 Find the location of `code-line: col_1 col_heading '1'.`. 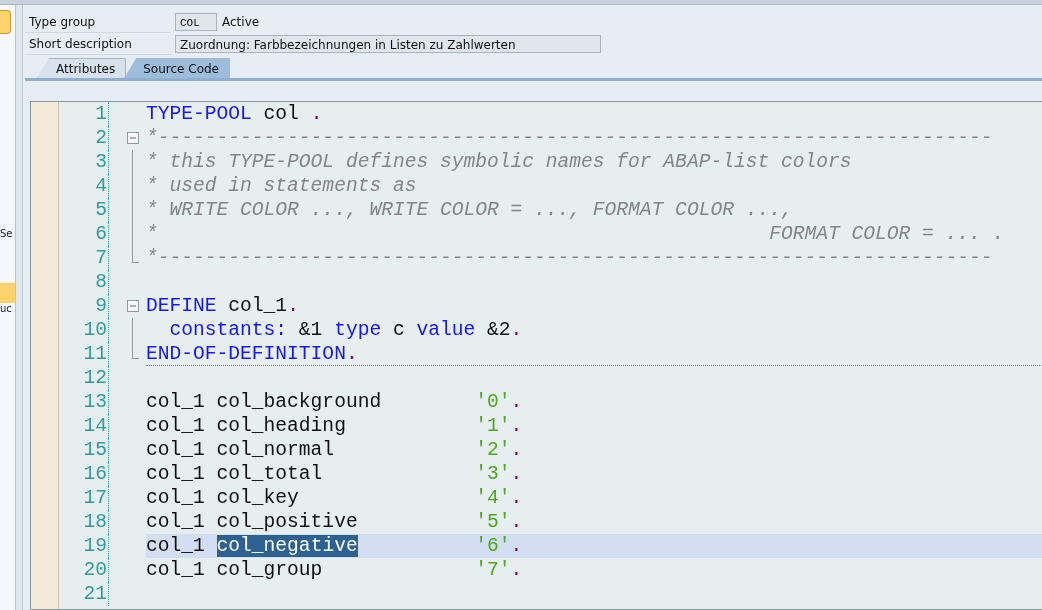

code-line: col_1 col_heading '1'. is located at coordinates (335, 426).